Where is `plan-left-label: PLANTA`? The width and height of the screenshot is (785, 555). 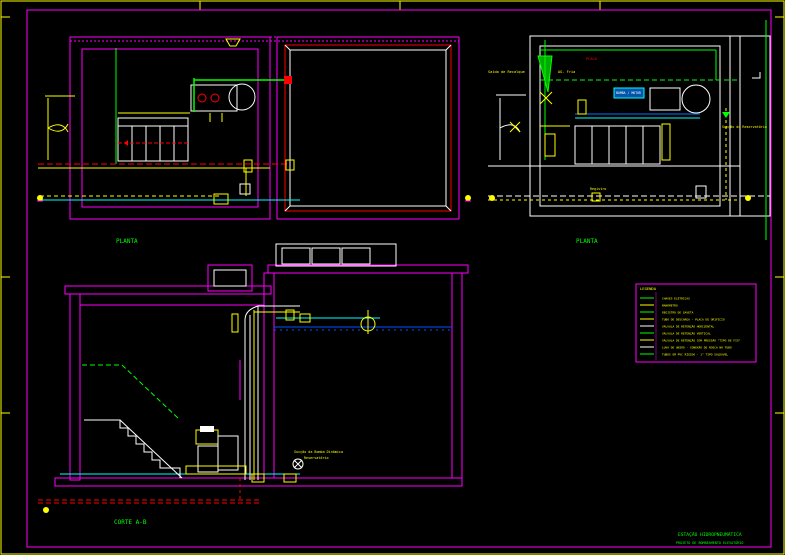
plan-left-label: PLANTA is located at coordinates (127, 241).